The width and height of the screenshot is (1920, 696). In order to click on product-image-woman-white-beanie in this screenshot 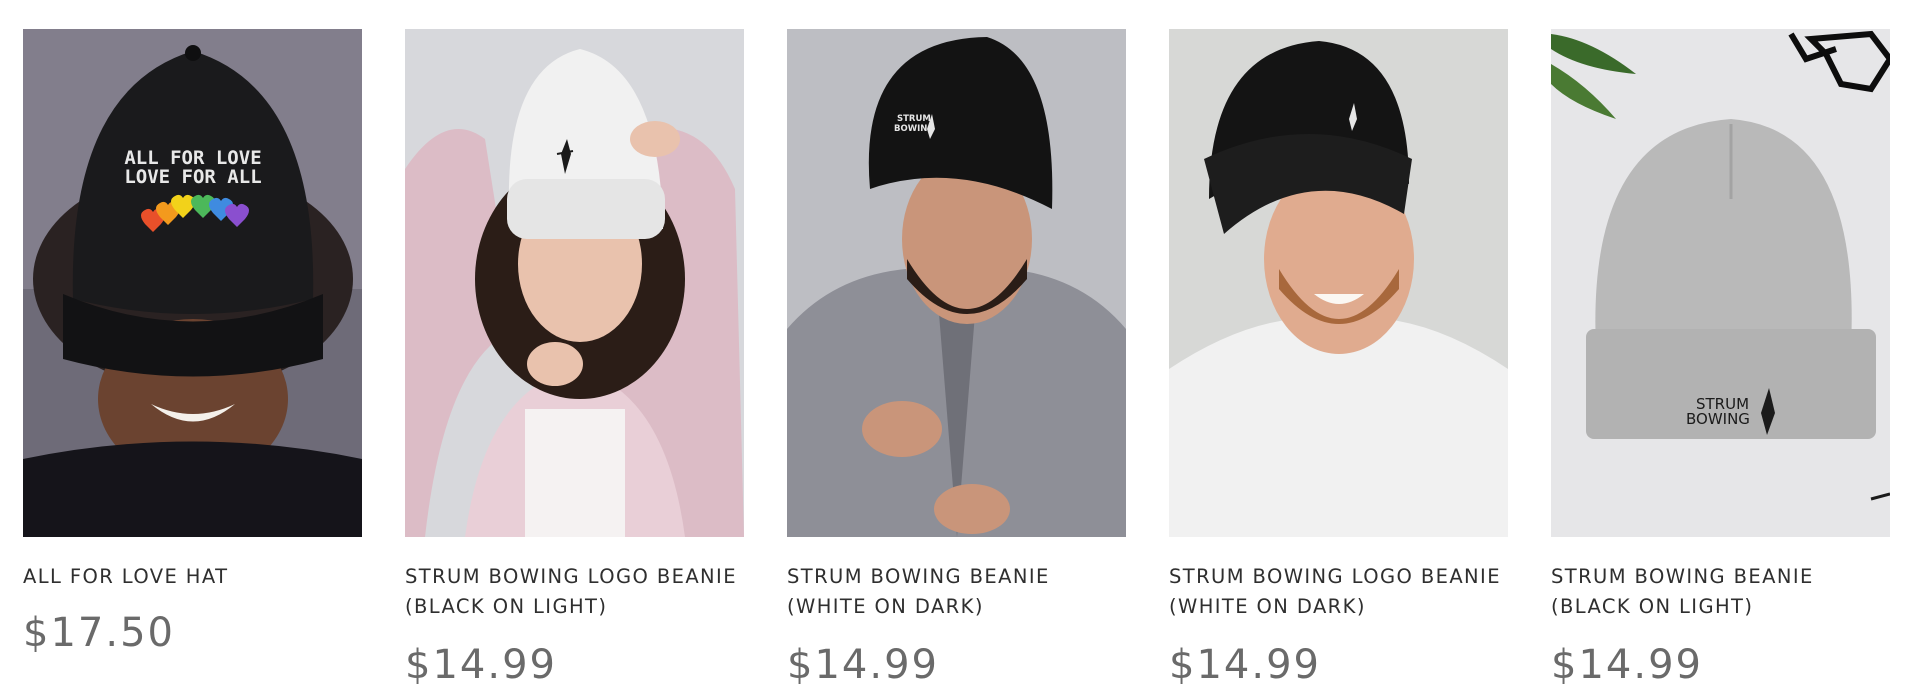, I will do `click(574, 283)`.